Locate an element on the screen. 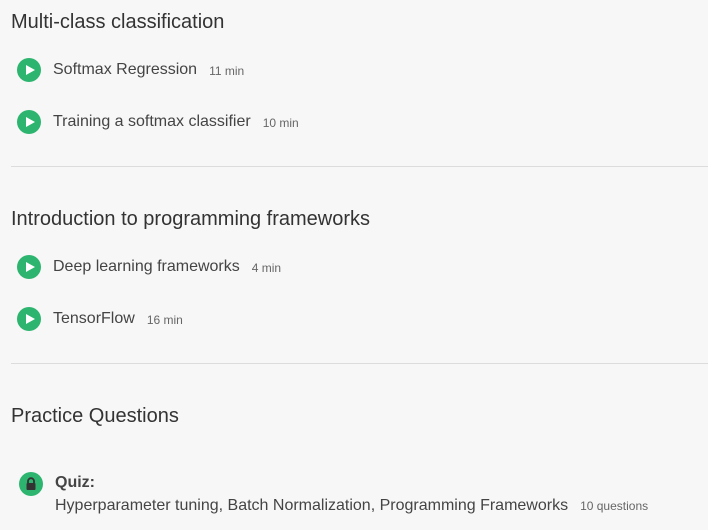 The height and width of the screenshot is (530, 708). quiz-label: Quiz: is located at coordinates (75, 482).